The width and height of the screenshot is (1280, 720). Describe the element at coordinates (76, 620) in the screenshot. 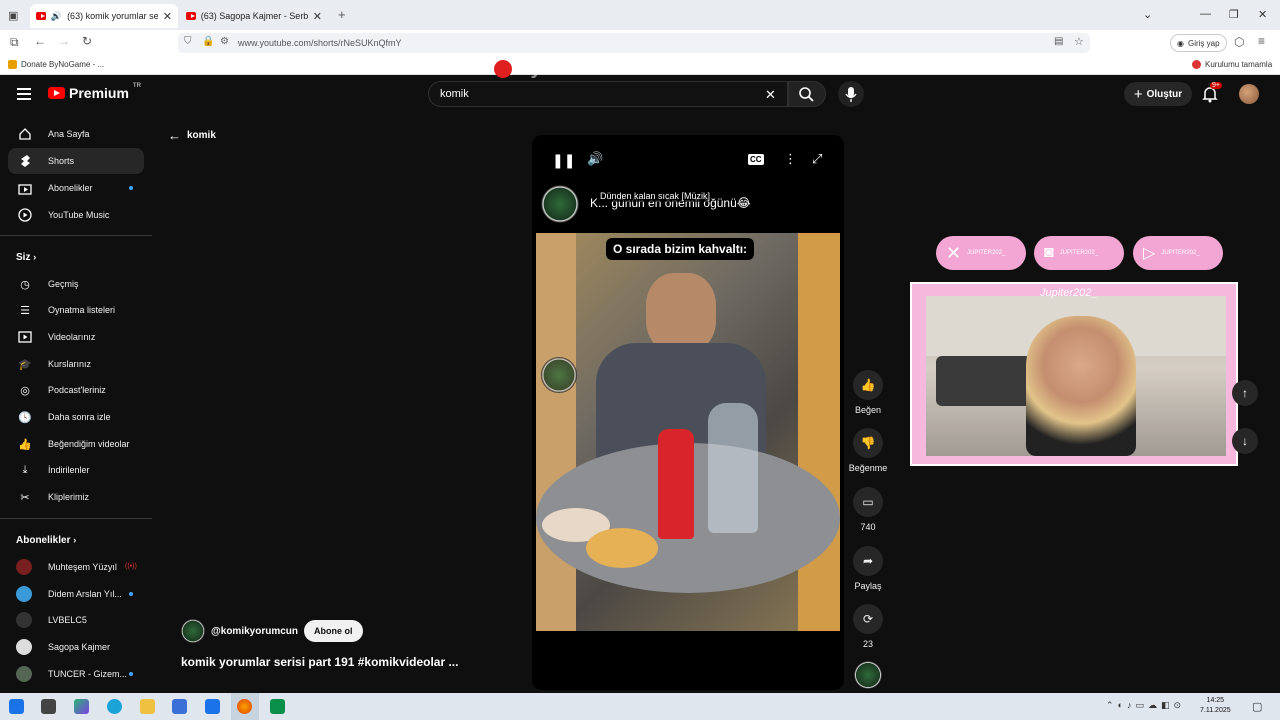

I see `sidebar-sub-lvbelc5: LVBELC5` at that location.